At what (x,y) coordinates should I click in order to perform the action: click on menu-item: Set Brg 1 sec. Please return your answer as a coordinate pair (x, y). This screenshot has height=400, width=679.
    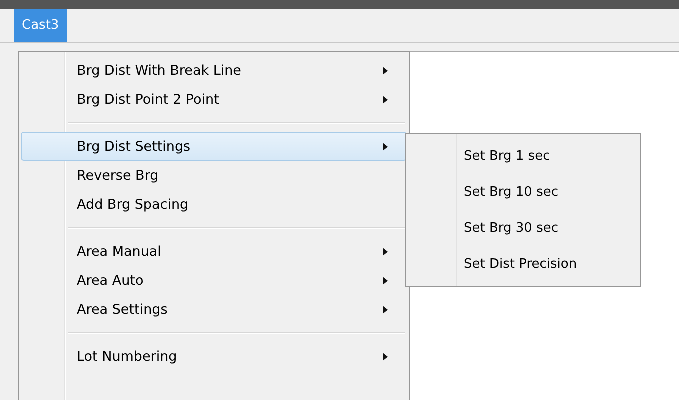
    Looking at the image, I should click on (523, 156).